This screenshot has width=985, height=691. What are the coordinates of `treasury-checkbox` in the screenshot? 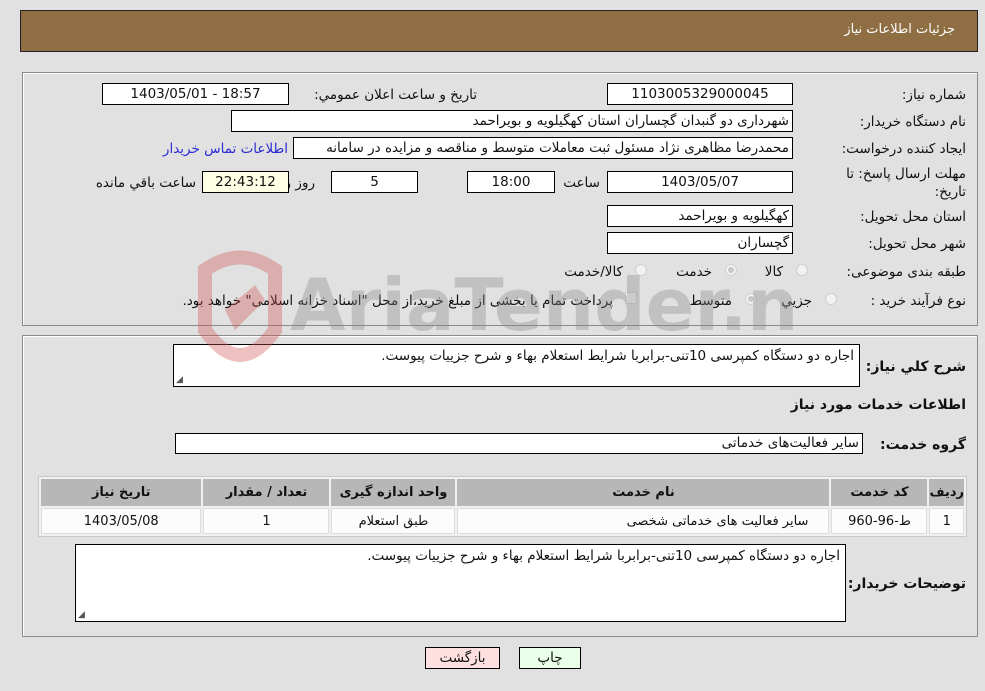 It's located at (631, 298).